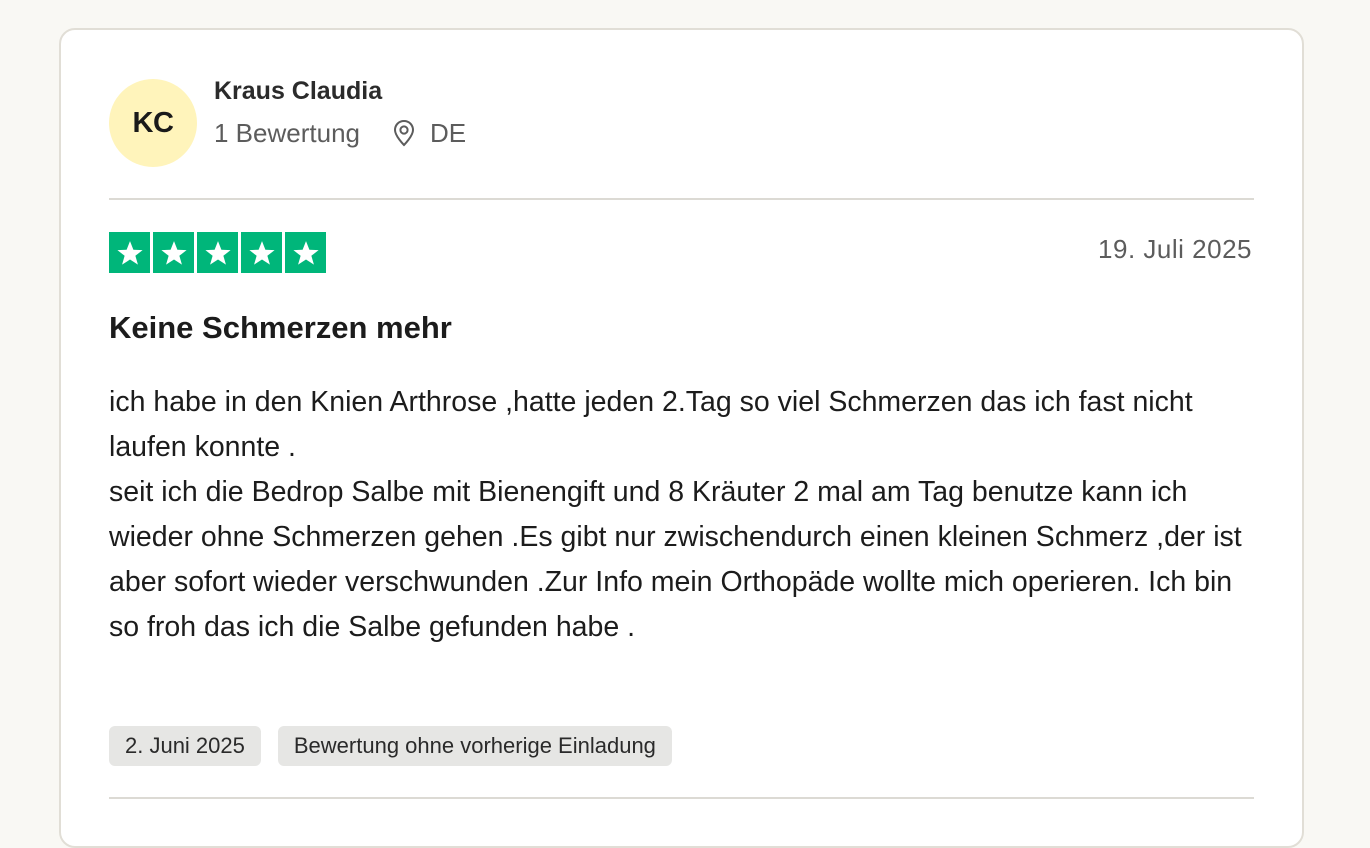  Describe the element at coordinates (287, 133) in the screenshot. I see `reviews-count: 1 Bewertung` at that location.